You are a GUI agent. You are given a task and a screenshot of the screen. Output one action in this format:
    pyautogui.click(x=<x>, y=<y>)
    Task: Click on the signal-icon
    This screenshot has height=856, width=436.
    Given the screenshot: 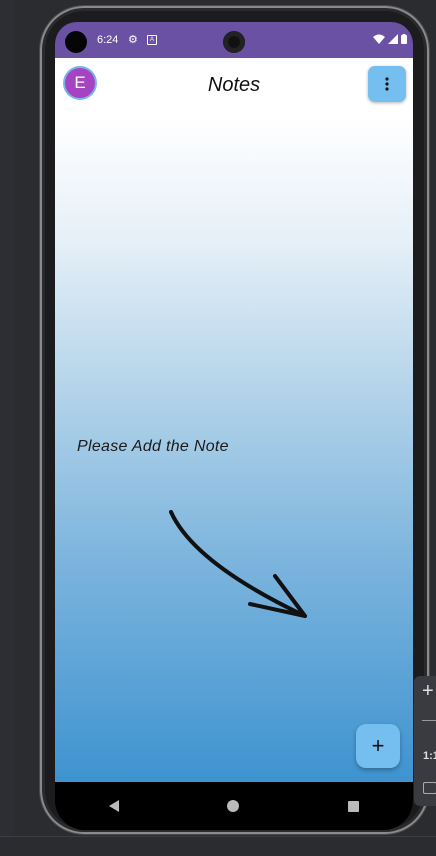 What is the action you would take?
    pyautogui.click(x=393, y=39)
    